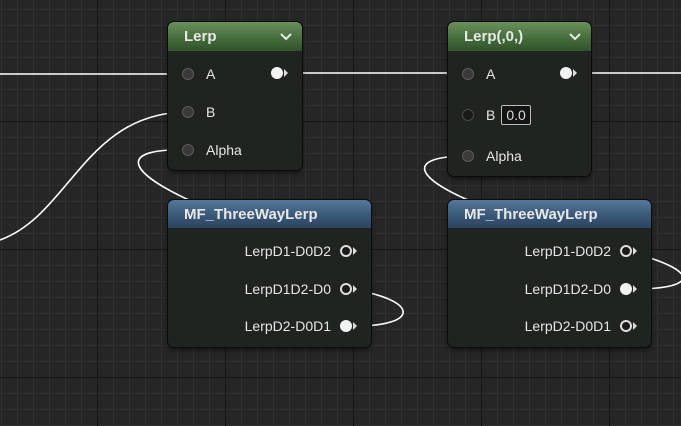  I want to click on wire-input-to-lerp1-b, so click(94, 176).